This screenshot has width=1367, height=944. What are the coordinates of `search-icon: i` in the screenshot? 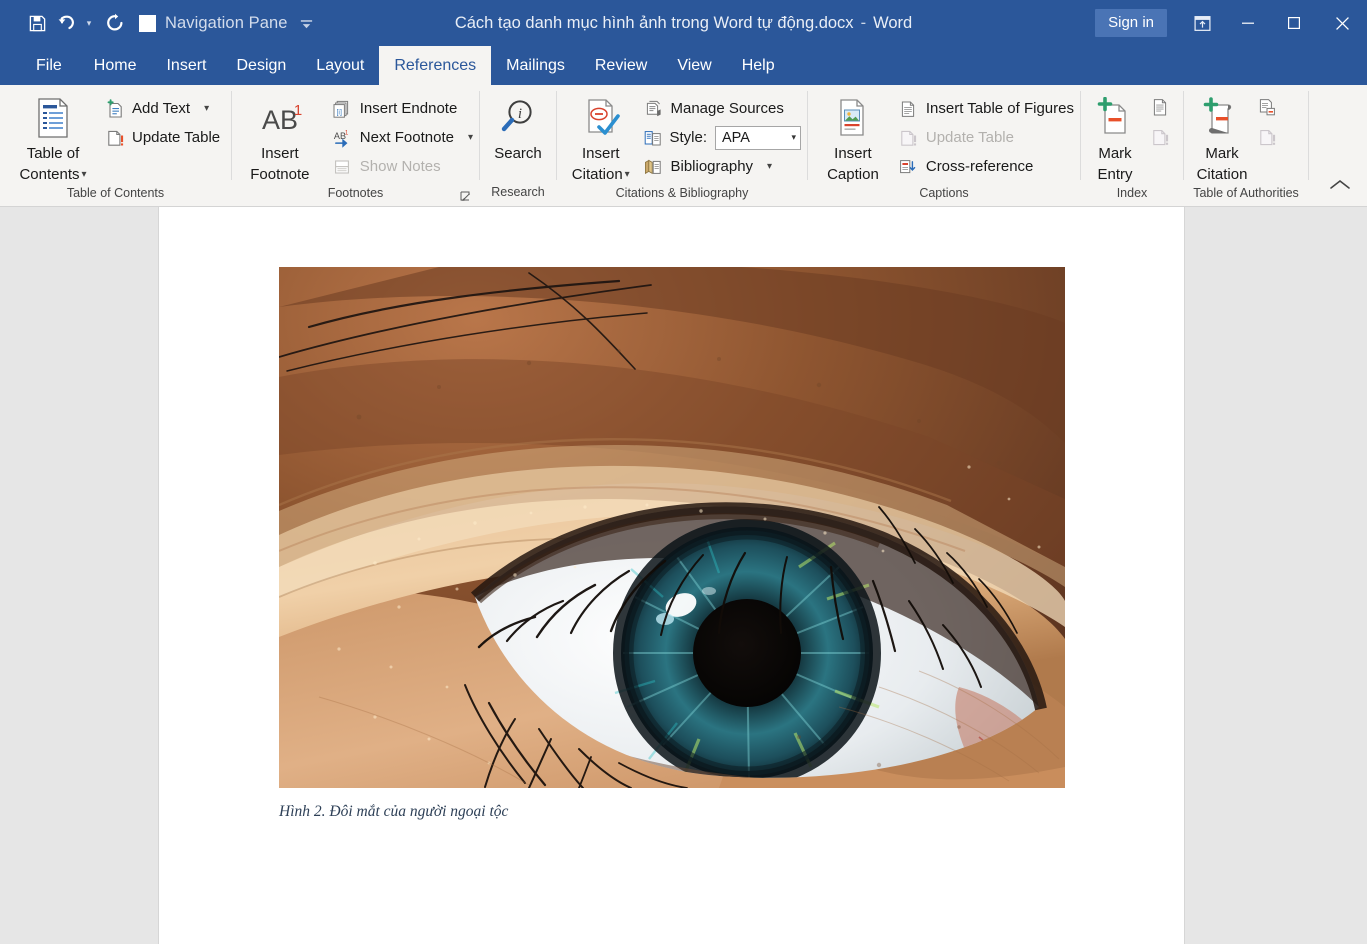 It's located at (518, 118).